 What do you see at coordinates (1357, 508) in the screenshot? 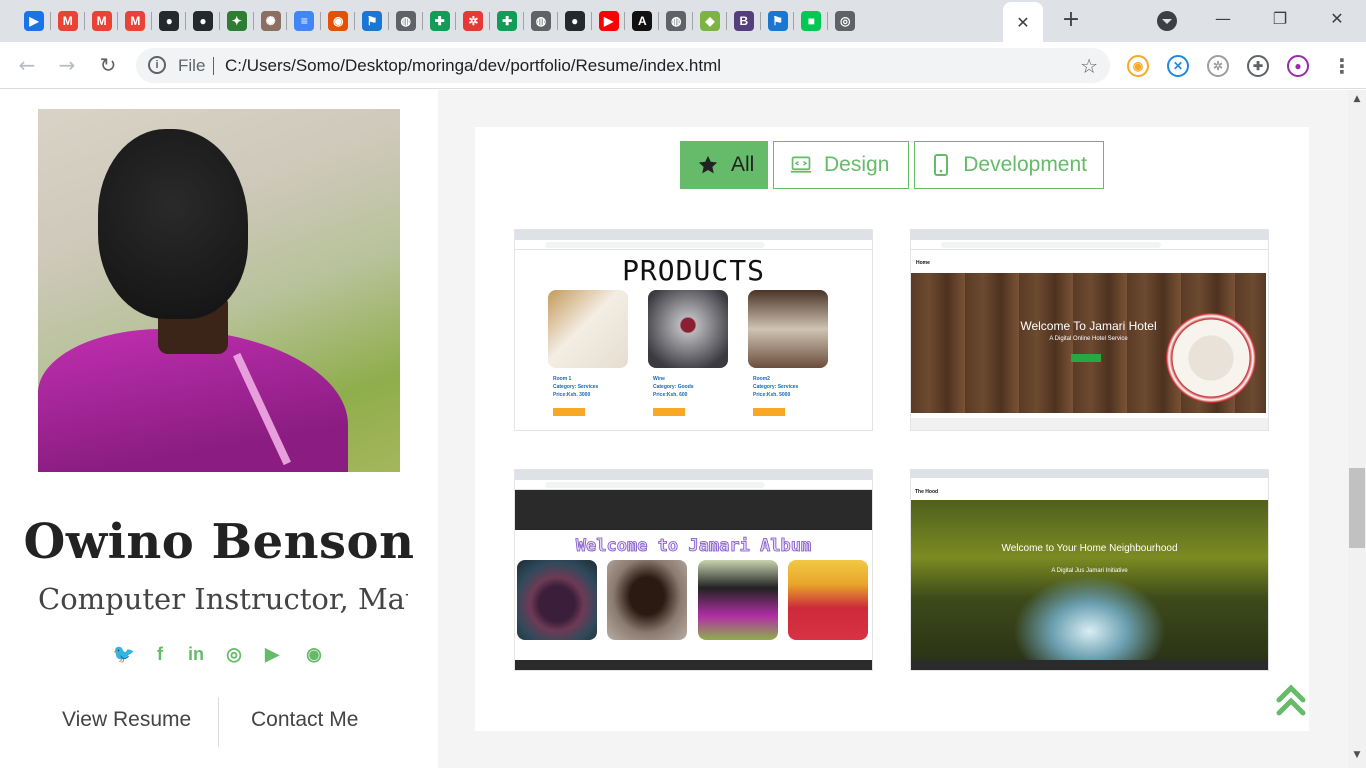
I see `scrollbar-thumb` at bounding box center [1357, 508].